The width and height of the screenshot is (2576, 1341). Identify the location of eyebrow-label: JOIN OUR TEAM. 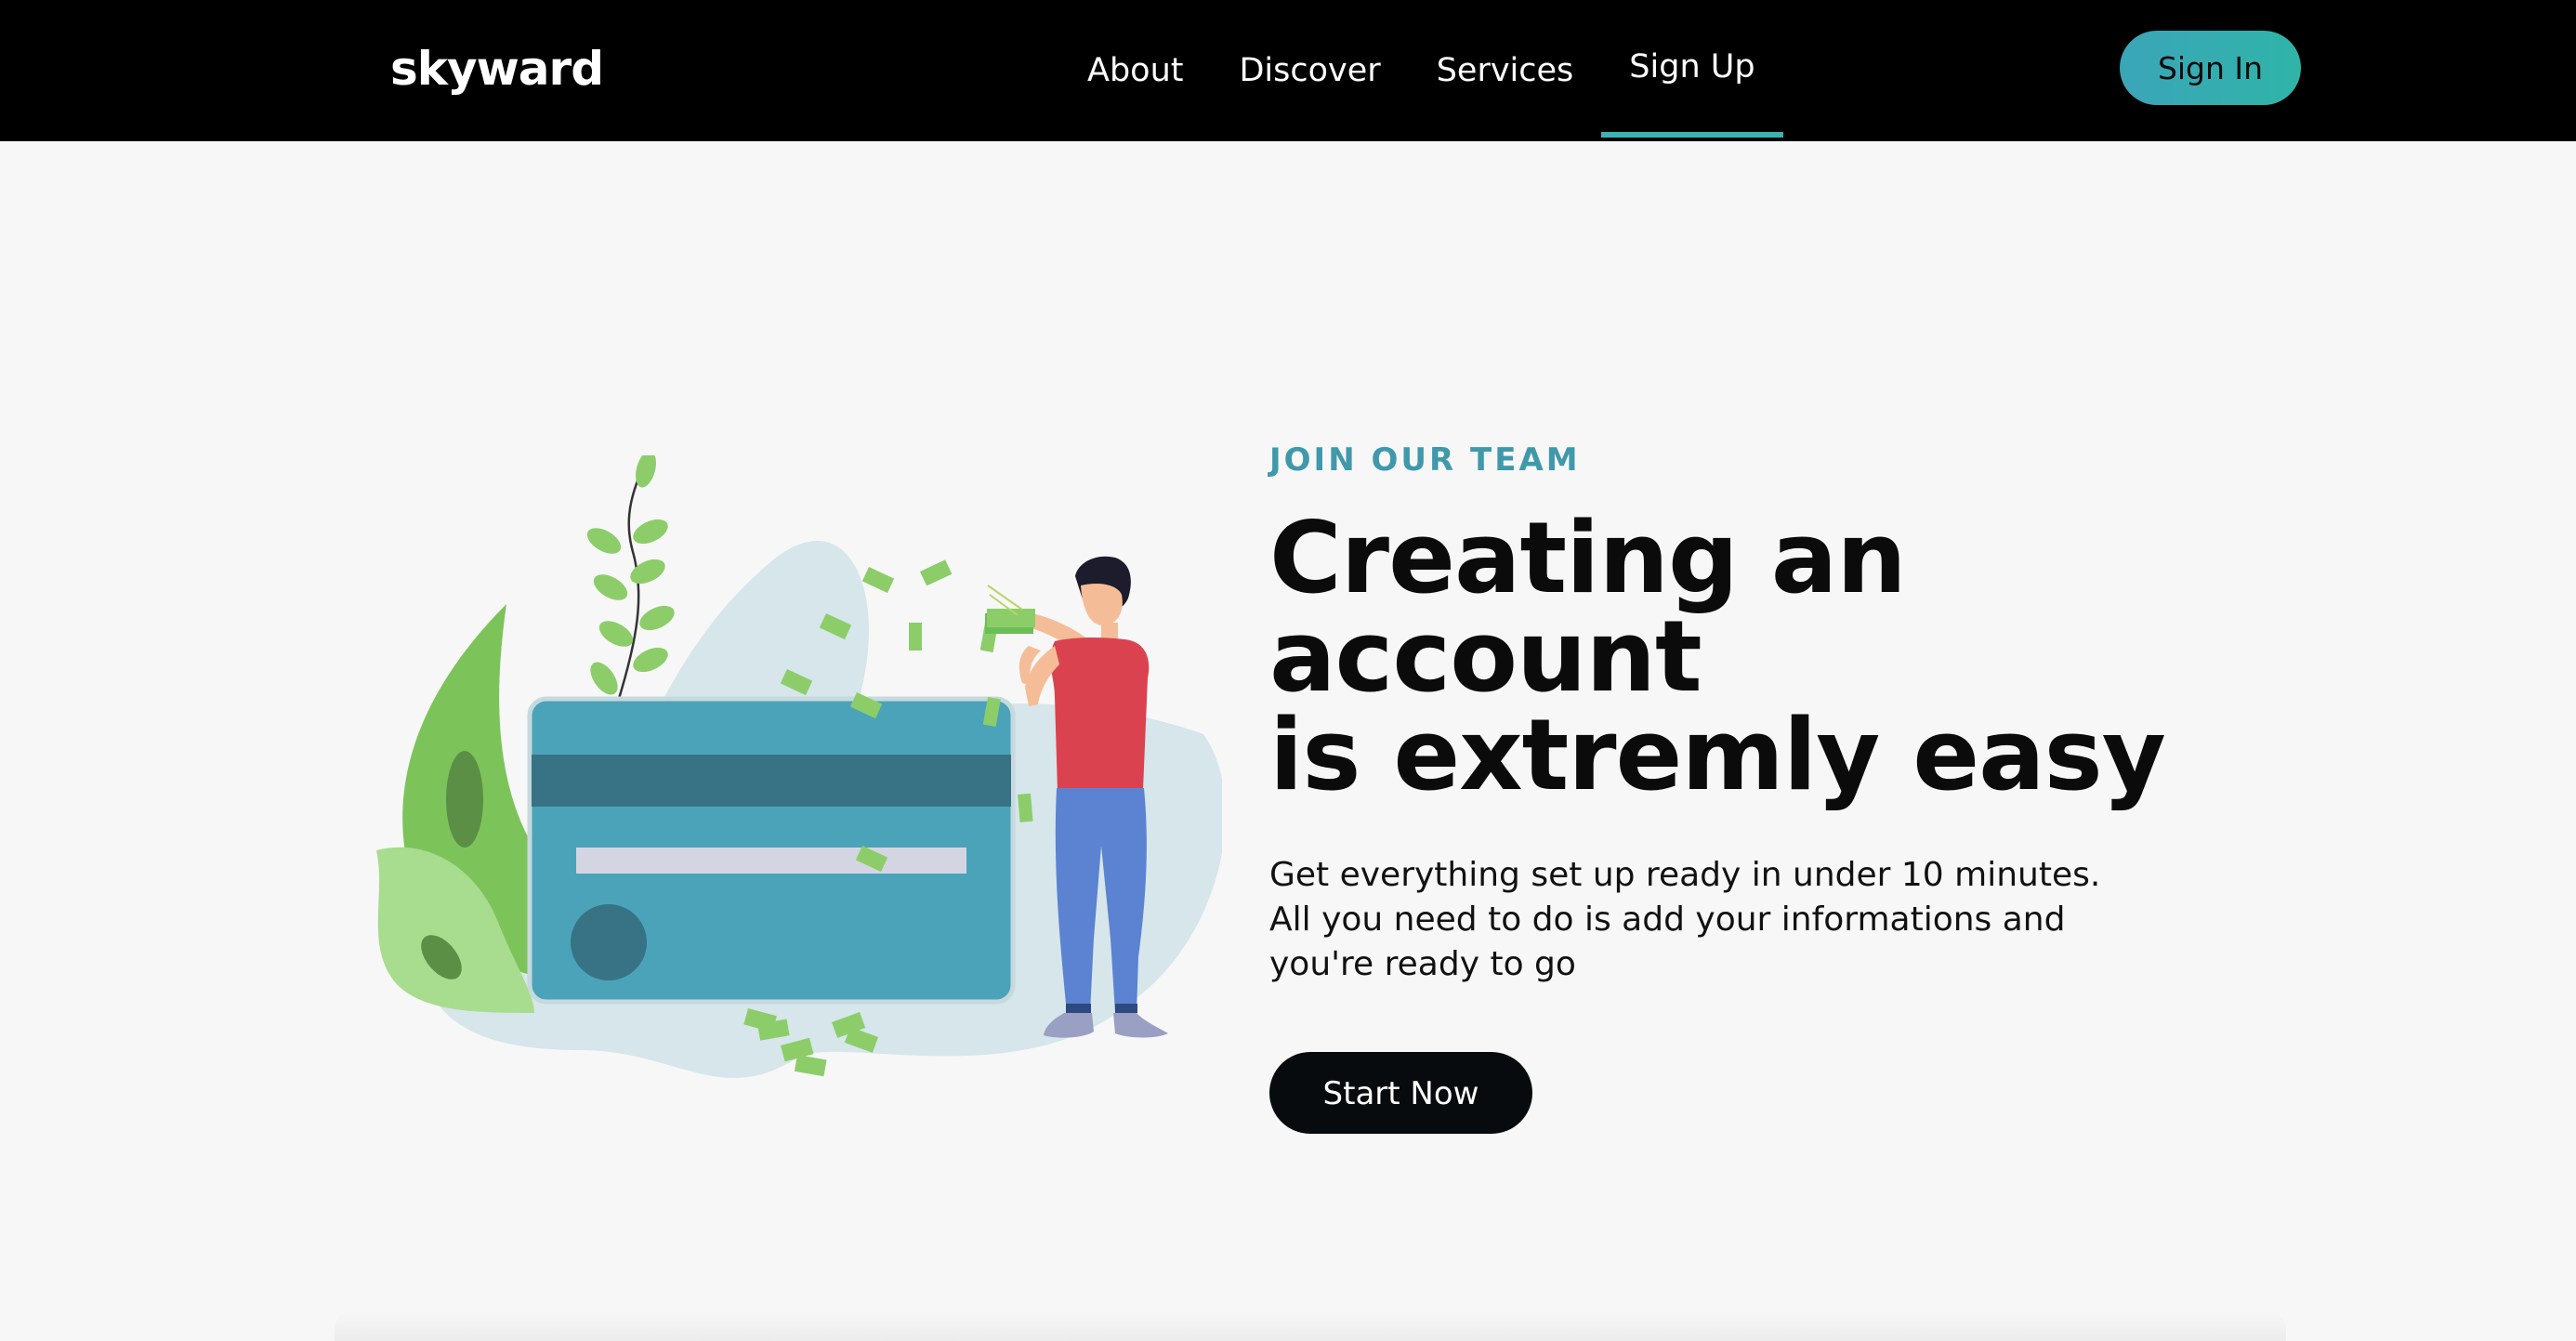
(1425, 460).